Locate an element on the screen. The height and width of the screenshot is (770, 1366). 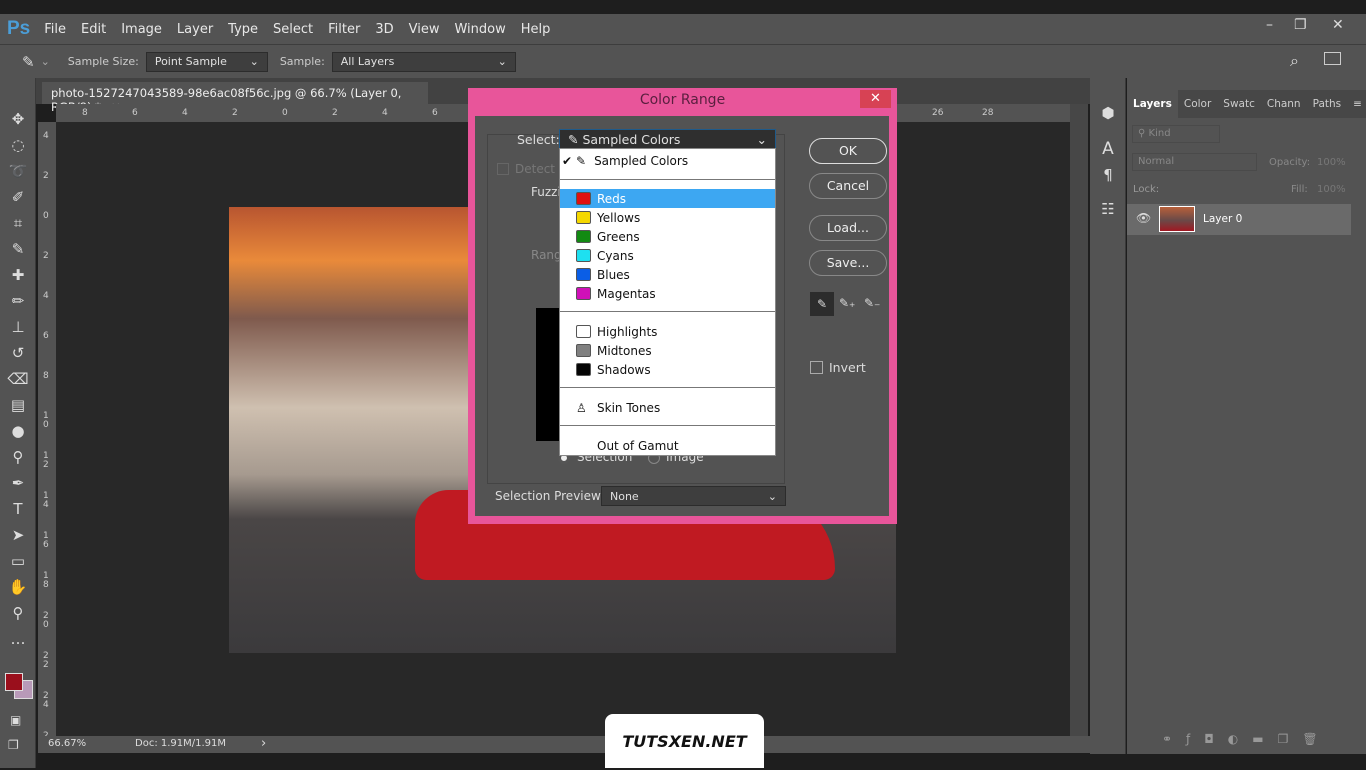
item-label: Highlights is located at coordinates (627, 331).